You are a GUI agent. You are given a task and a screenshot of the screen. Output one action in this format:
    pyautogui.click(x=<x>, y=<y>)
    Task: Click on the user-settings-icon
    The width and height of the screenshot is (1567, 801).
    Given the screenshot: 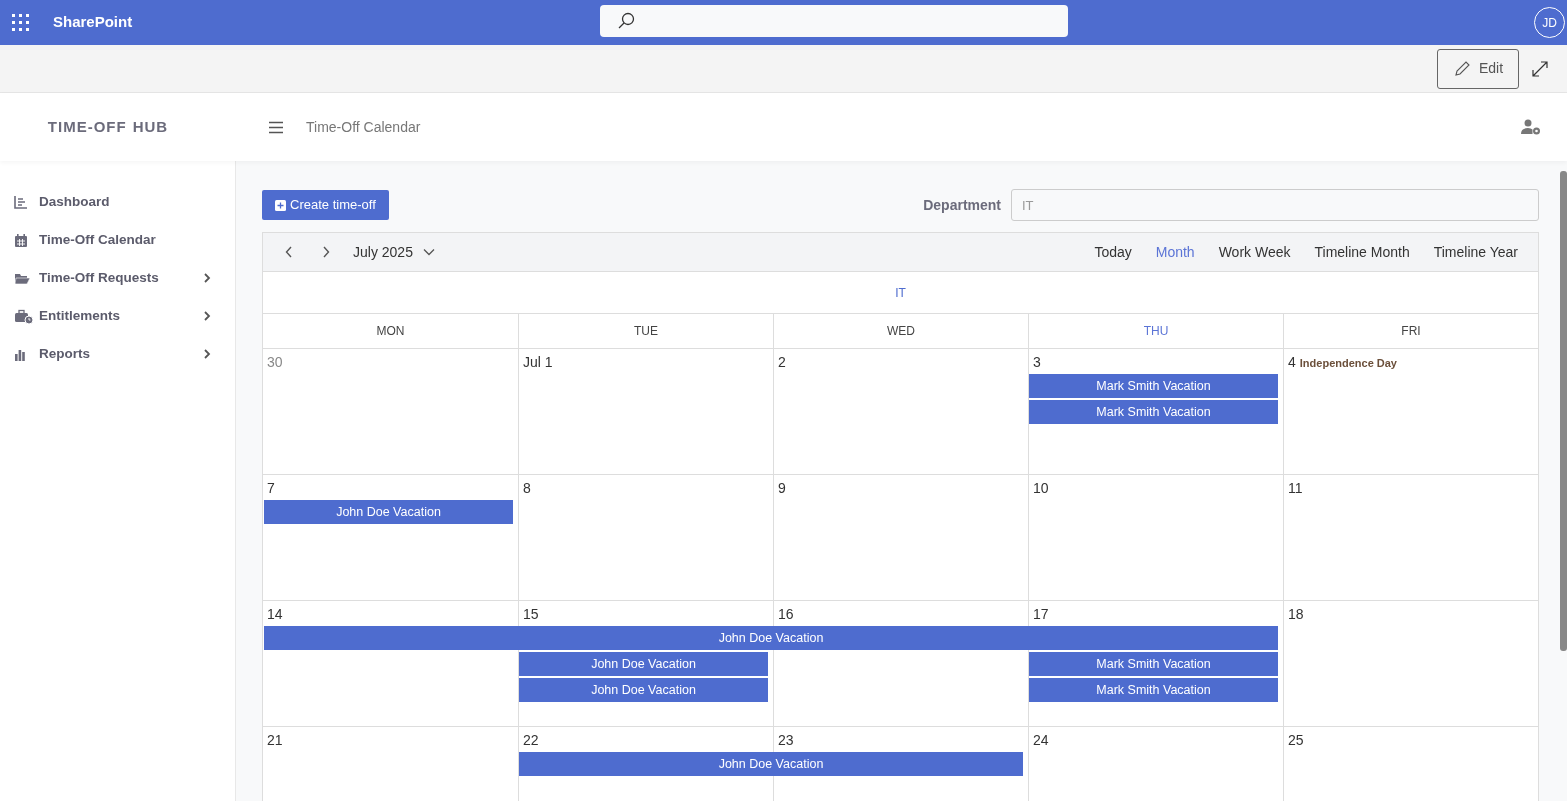 What is the action you would take?
    pyautogui.click(x=1531, y=127)
    